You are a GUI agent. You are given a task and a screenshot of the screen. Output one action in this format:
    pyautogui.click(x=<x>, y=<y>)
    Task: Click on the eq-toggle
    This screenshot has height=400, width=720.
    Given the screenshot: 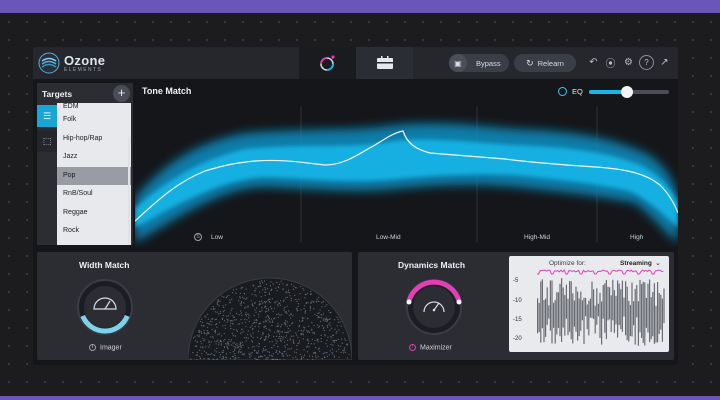 What is the action you would take?
    pyautogui.click(x=562, y=91)
    